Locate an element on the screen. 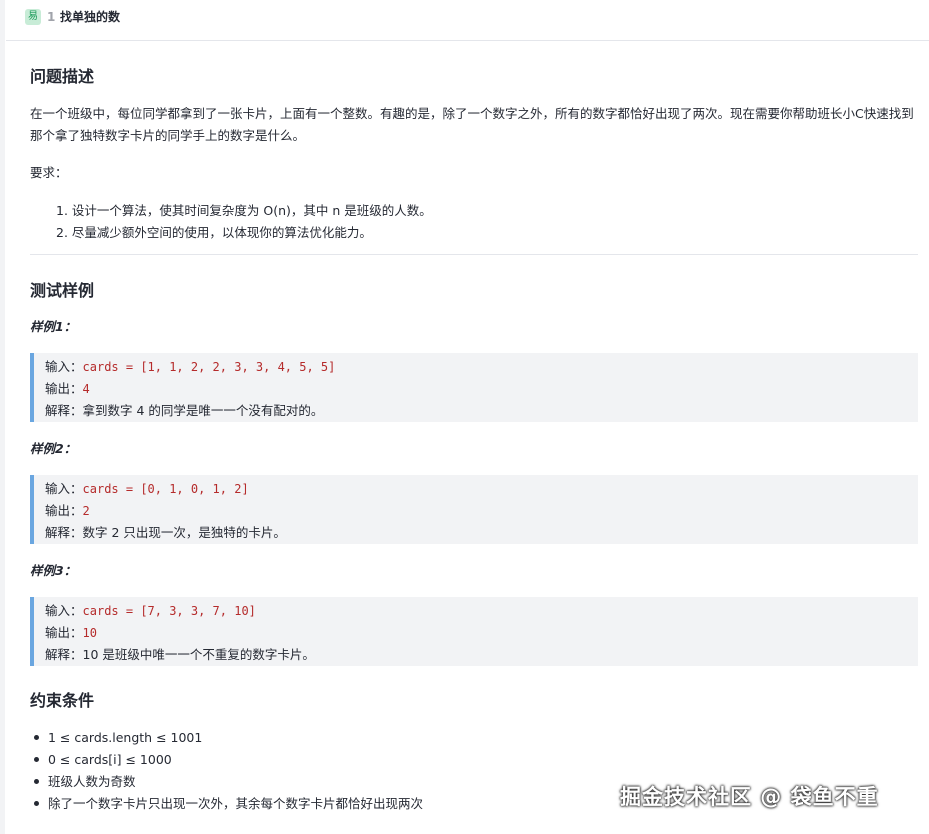  constraint-text: 除了一个数字卡片只出现一次外，其余每个数字卡片都恰好出现两次 is located at coordinates (236, 803).